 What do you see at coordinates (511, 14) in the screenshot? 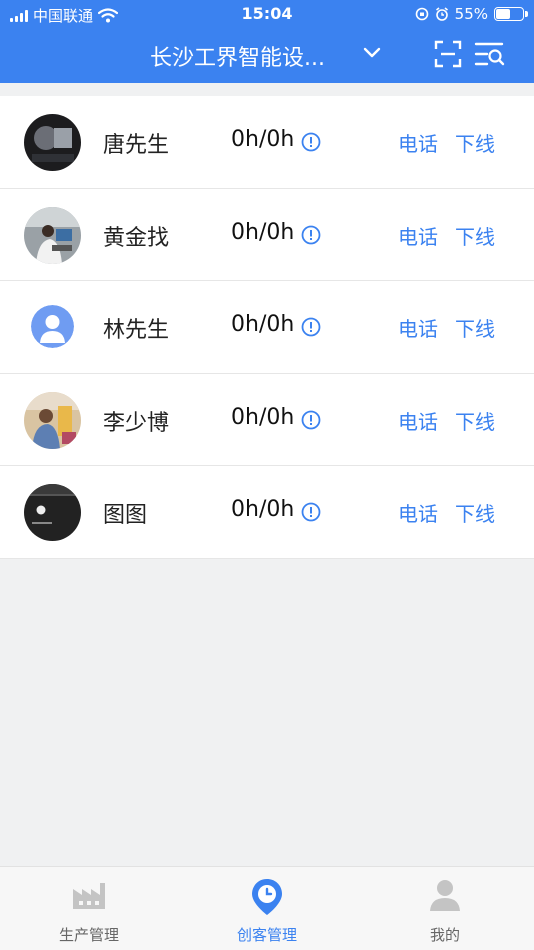
I see `battery-icon` at bounding box center [511, 14].